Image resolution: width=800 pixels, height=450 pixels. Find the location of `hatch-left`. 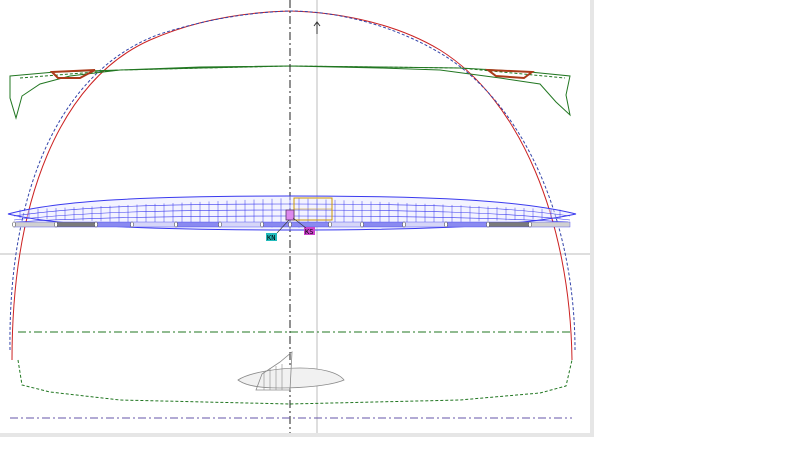

hatch-left is located at coordinates (72, 74).